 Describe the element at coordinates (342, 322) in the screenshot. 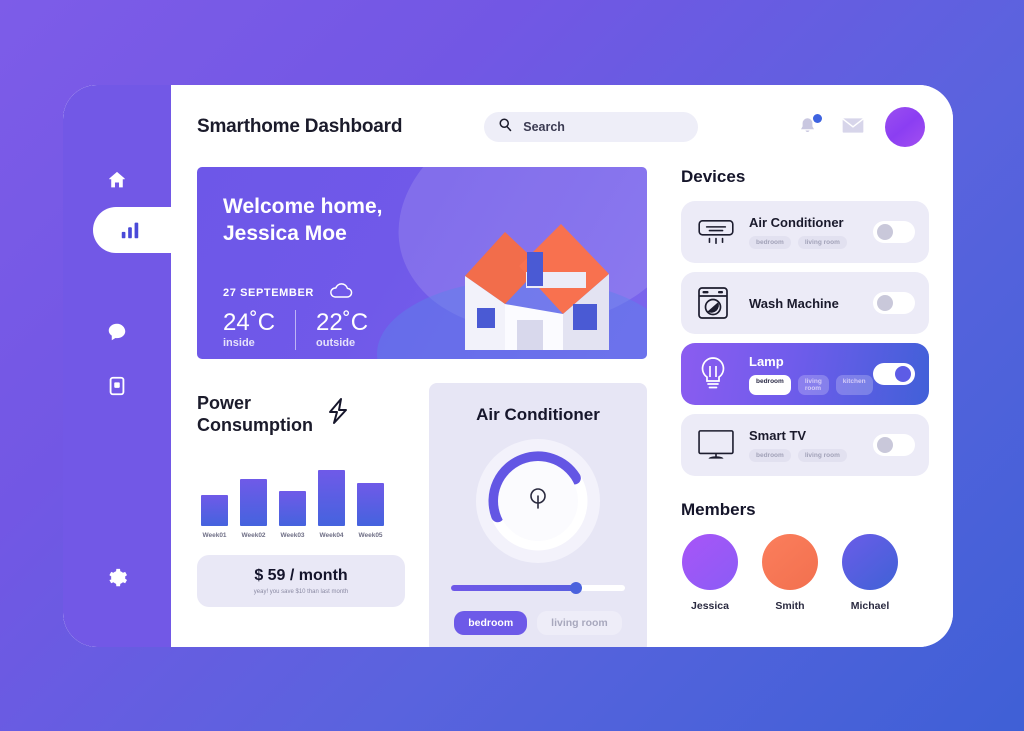

I see `outside-temp-value: 22˚C` at that location.